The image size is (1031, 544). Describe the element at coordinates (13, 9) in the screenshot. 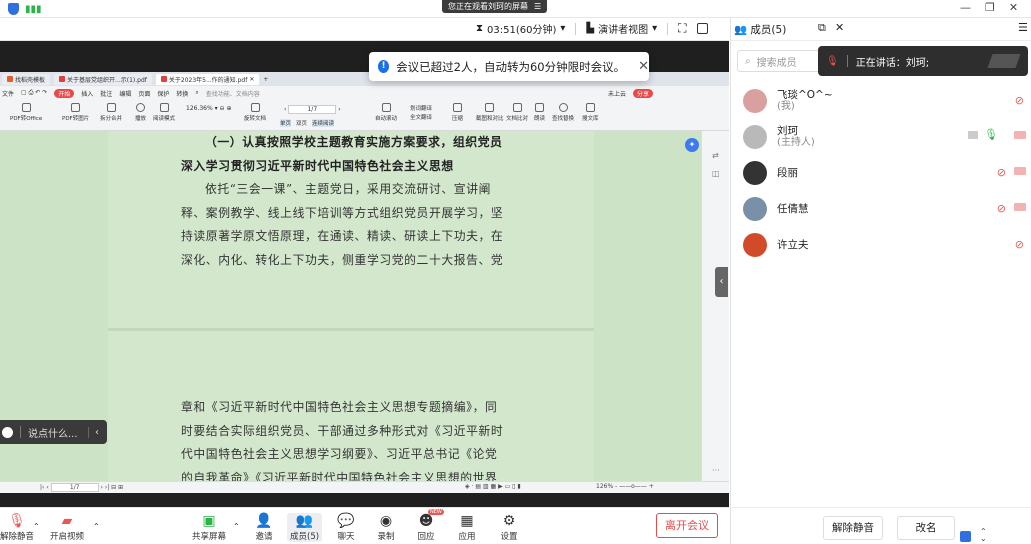

I see `security-shield-icon` at that location.